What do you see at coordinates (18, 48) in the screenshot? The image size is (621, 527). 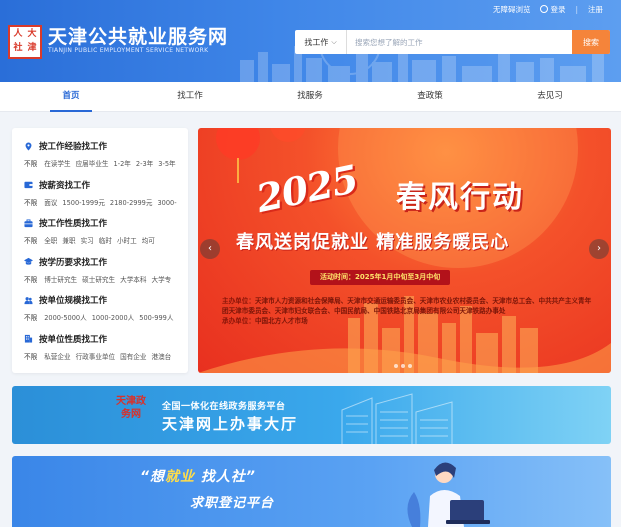 I see `logo-char: 社` at bounding box center [18, 48].